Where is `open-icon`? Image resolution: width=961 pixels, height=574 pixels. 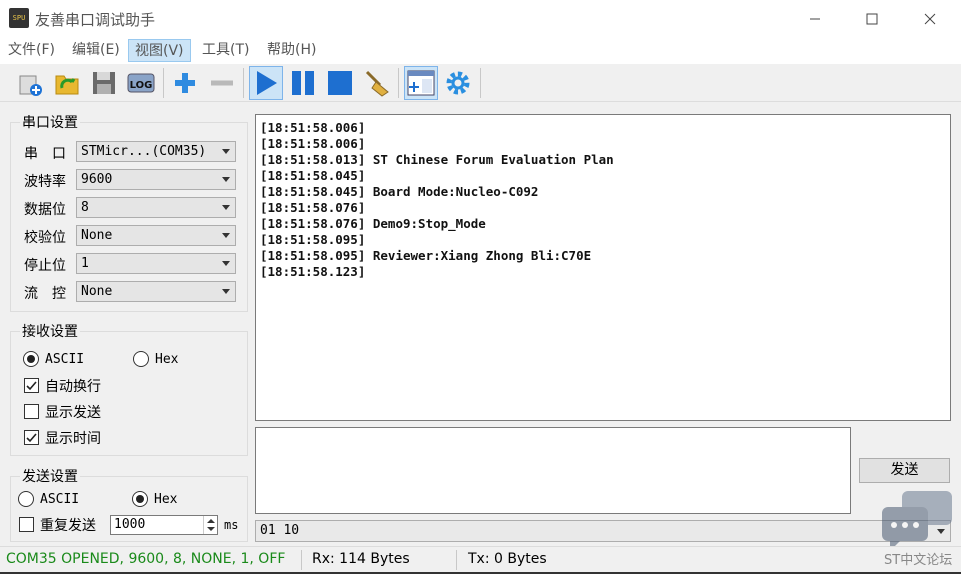
open-icon is located at coordinates (67, 85).